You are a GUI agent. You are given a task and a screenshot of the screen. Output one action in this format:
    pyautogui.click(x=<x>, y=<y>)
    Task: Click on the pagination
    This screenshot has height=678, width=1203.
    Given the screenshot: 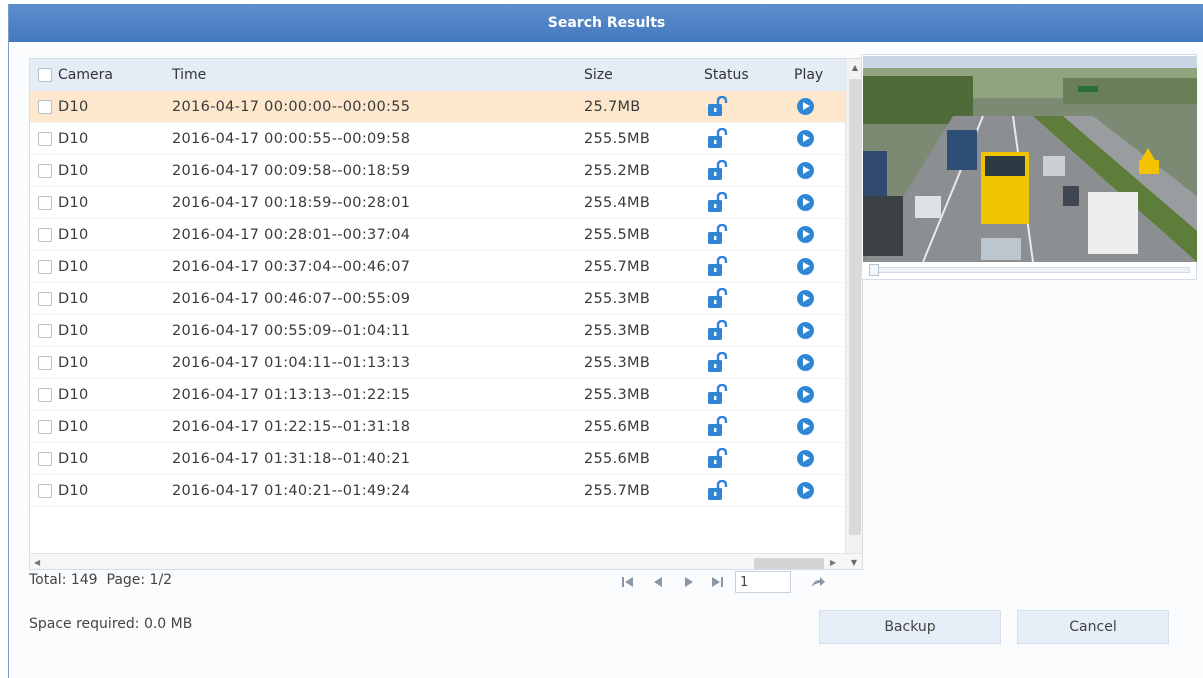 What is the action you would take?
    pyautogui.click(x=723, y=582)
    